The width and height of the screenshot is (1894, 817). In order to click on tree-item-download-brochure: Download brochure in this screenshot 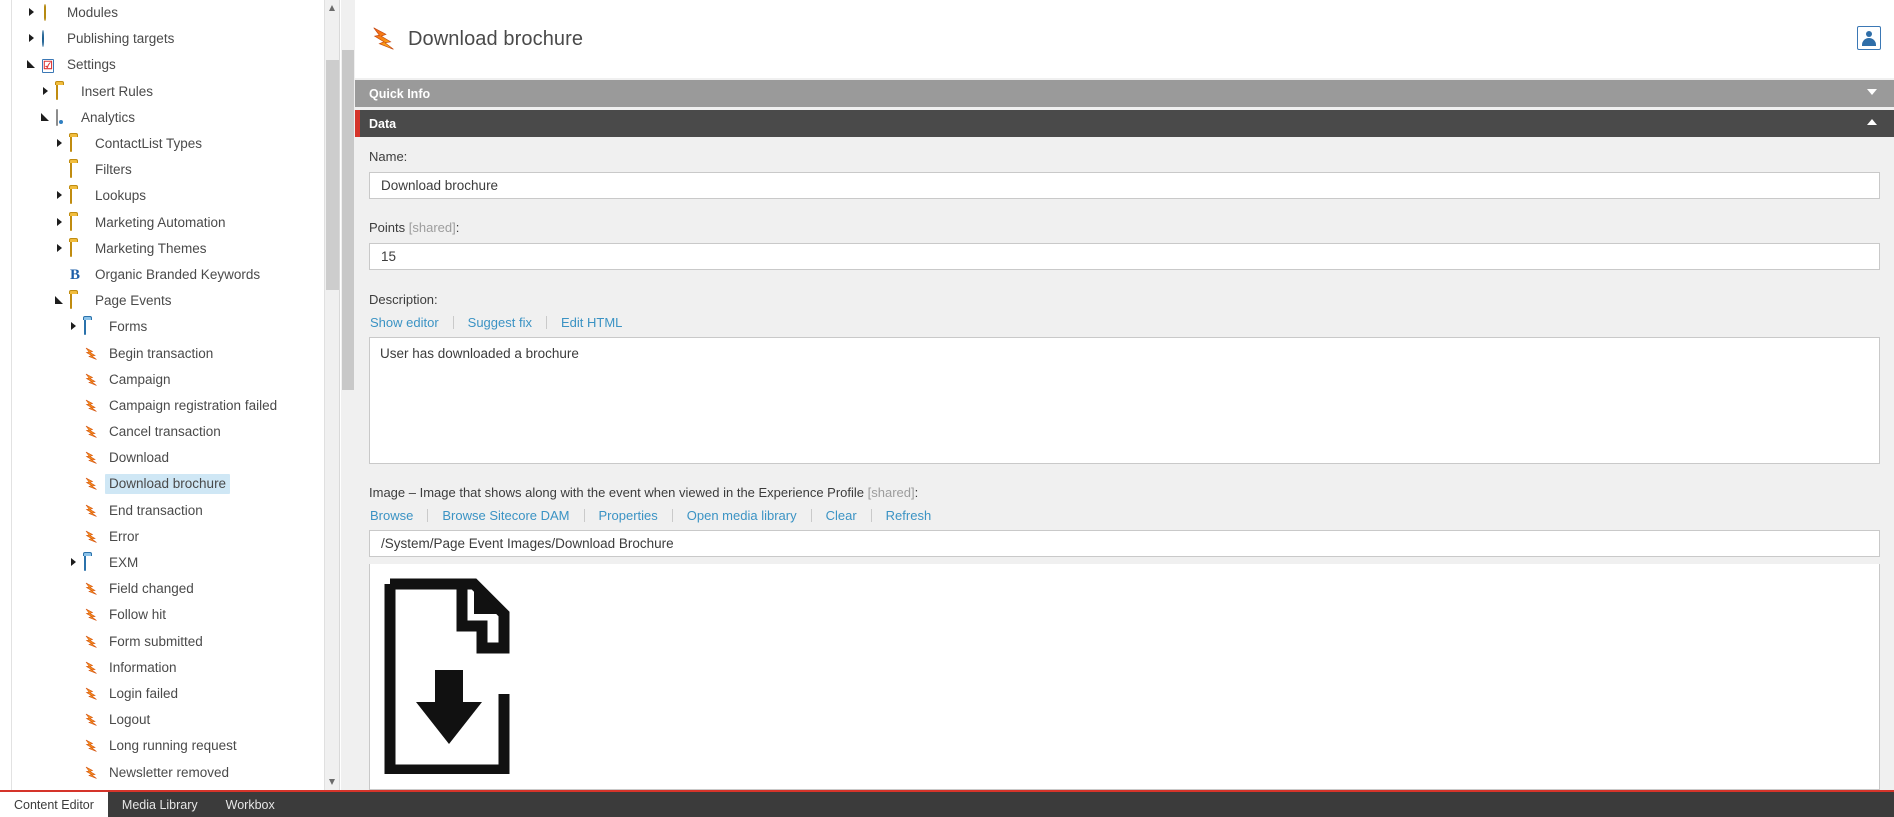, I will do `click(169, 484)`.